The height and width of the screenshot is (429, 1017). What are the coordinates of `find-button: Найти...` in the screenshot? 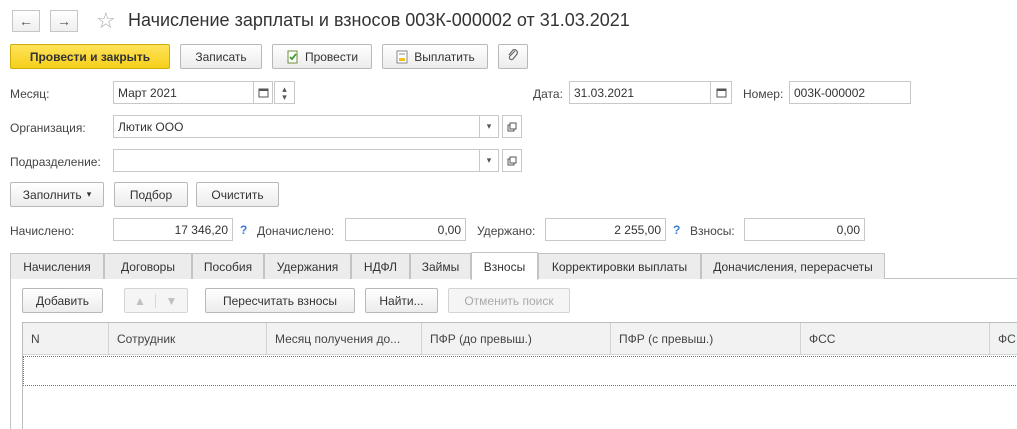 It's located at (401, 300).